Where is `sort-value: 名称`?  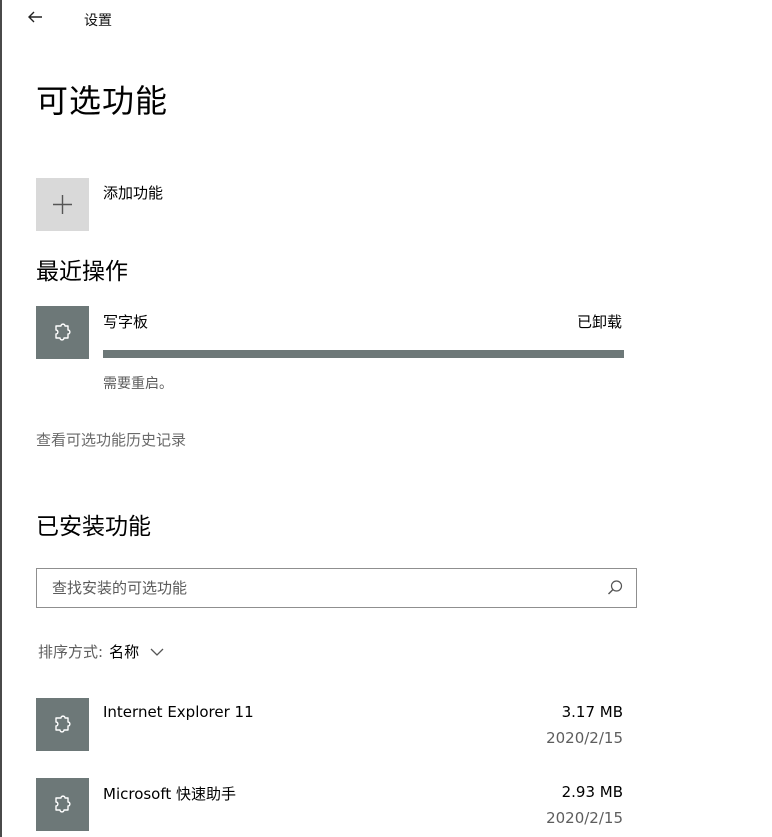 sort-value: 名称 is located at coordinates (124, 652).